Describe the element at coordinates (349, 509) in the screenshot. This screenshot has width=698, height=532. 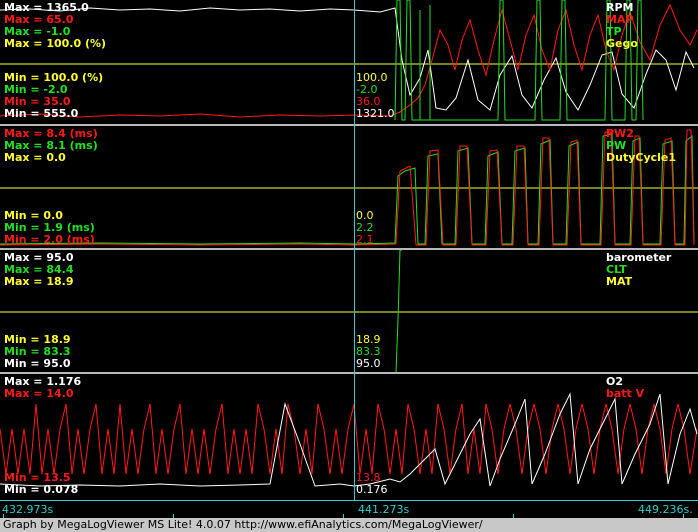
I see `time-axis: 432.973s 441.273s 449.236s.` at that location.